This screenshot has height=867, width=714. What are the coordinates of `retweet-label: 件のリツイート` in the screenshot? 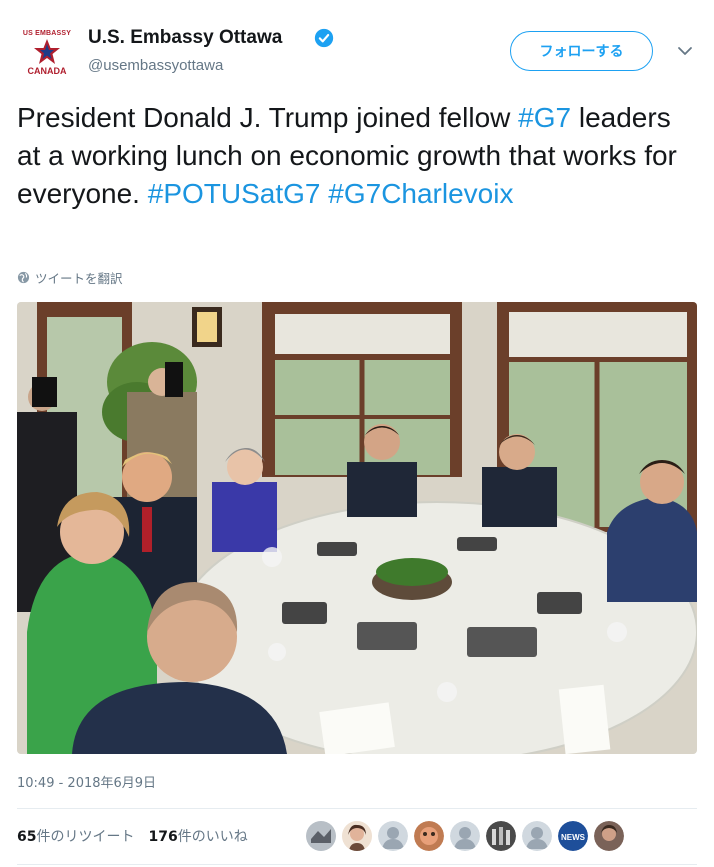 It's located at (85, 837).